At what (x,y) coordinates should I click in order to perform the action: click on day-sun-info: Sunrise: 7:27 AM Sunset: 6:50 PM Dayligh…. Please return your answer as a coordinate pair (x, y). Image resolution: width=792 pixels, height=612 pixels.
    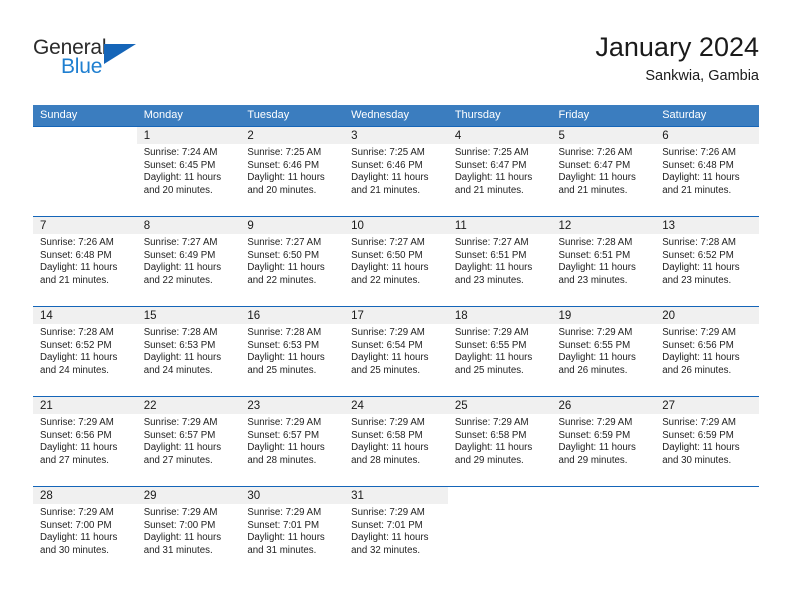
    Looking at the image, I should click on (286, 261).